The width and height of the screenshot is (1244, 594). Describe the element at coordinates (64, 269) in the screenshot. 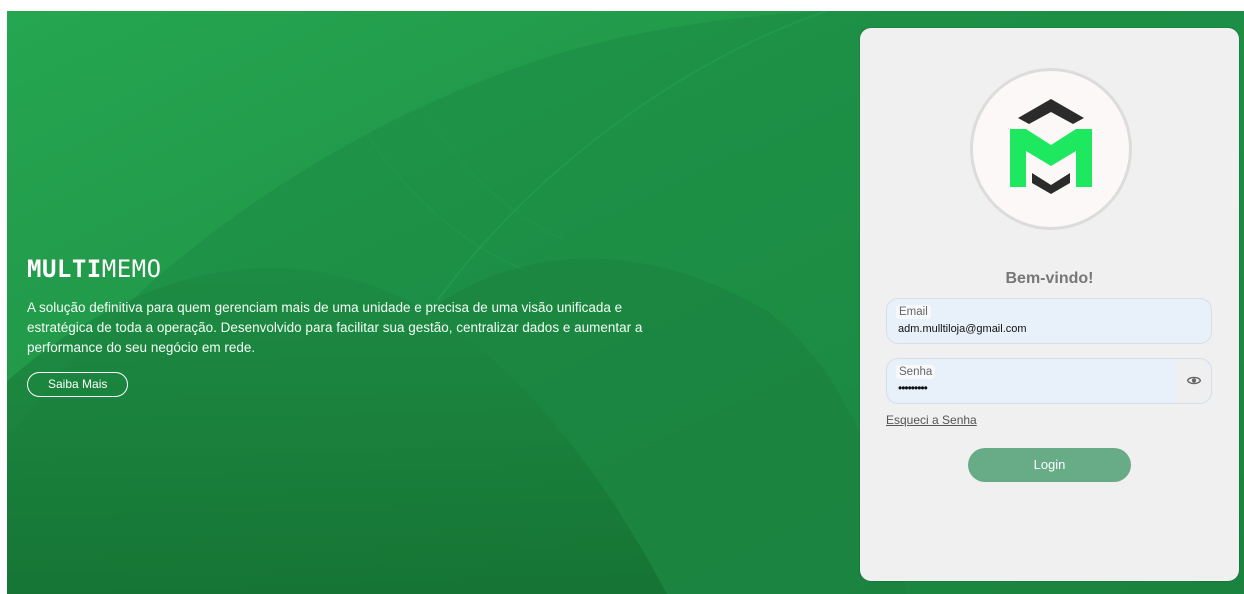

I see `brand-title-bold: MULTI` at that location.